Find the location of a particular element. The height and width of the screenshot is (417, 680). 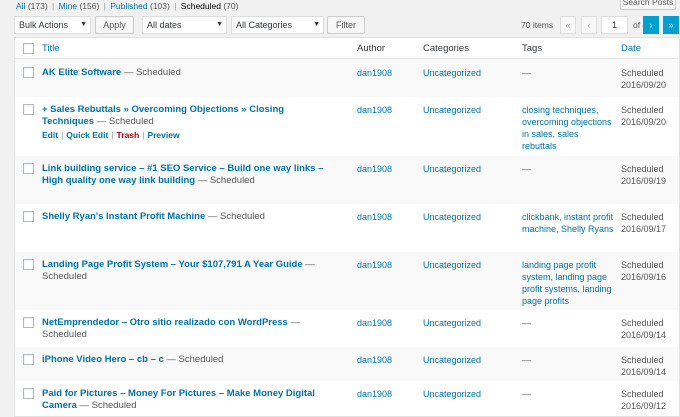

apply-button: Apply is located at coordinates (114, 25).